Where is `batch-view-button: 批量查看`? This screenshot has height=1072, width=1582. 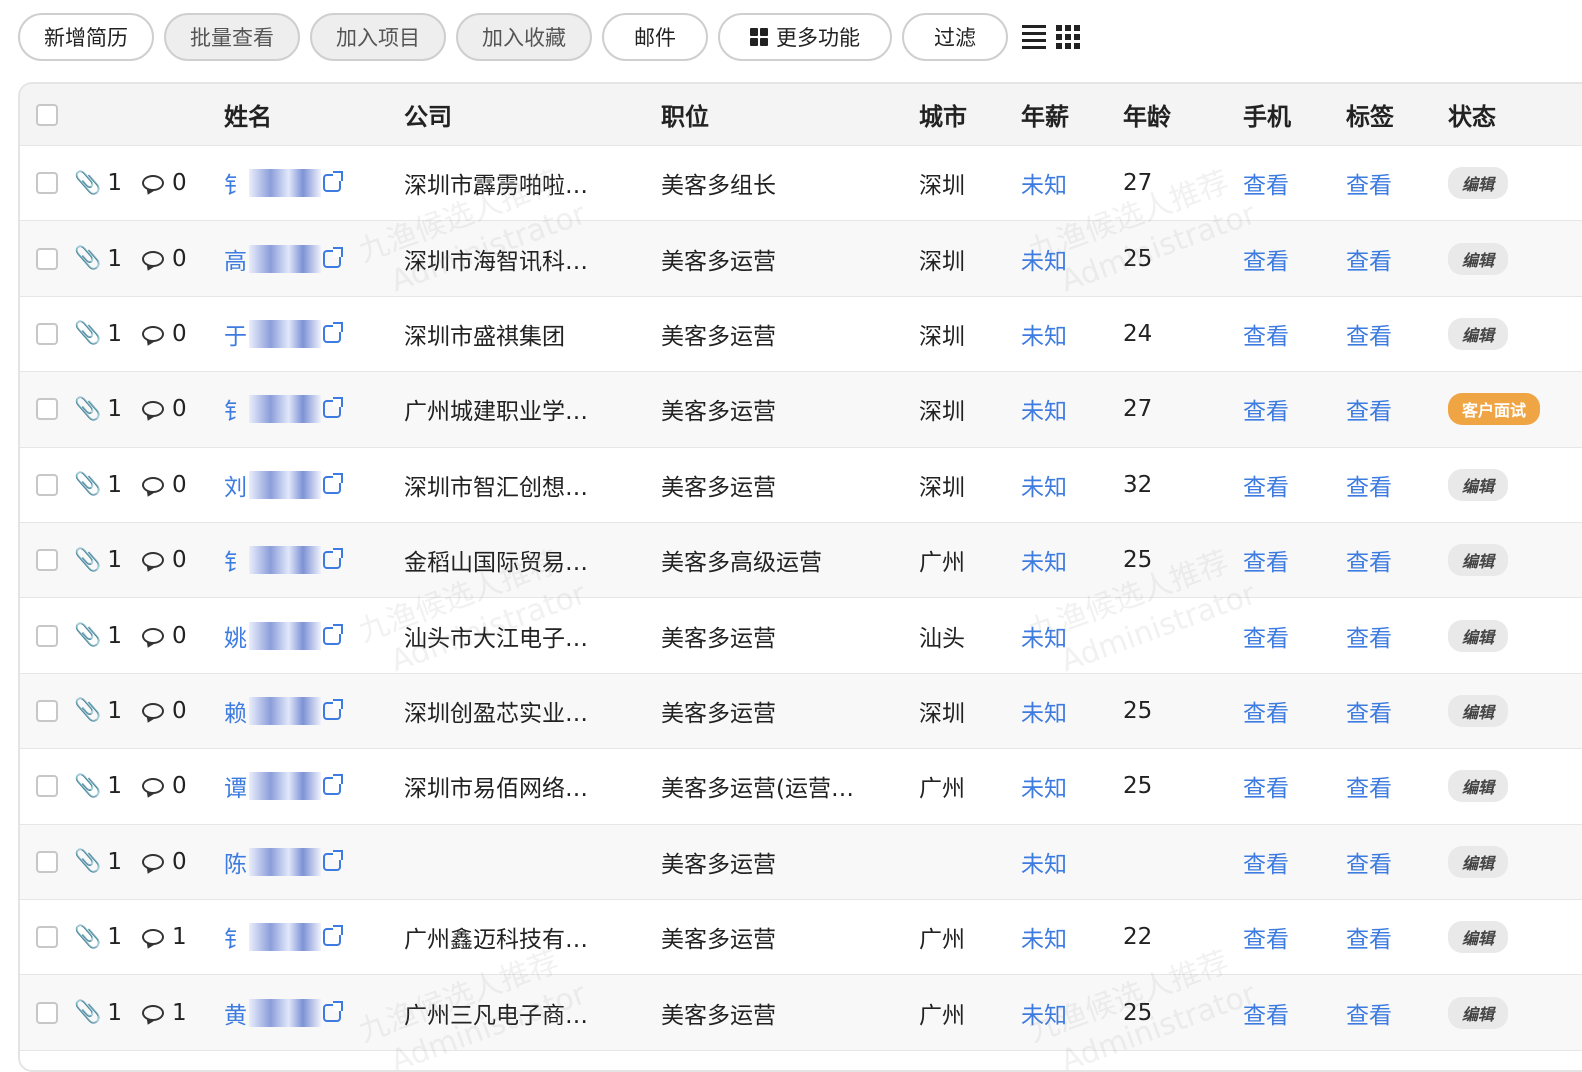
batch-view-button: 批量查看 is located at coordinates (232, 37).